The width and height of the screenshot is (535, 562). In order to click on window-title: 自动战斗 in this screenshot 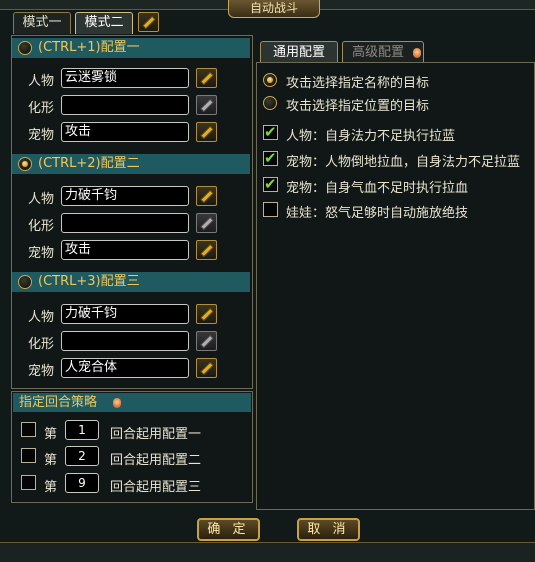, I will do `click(274, 9)`.